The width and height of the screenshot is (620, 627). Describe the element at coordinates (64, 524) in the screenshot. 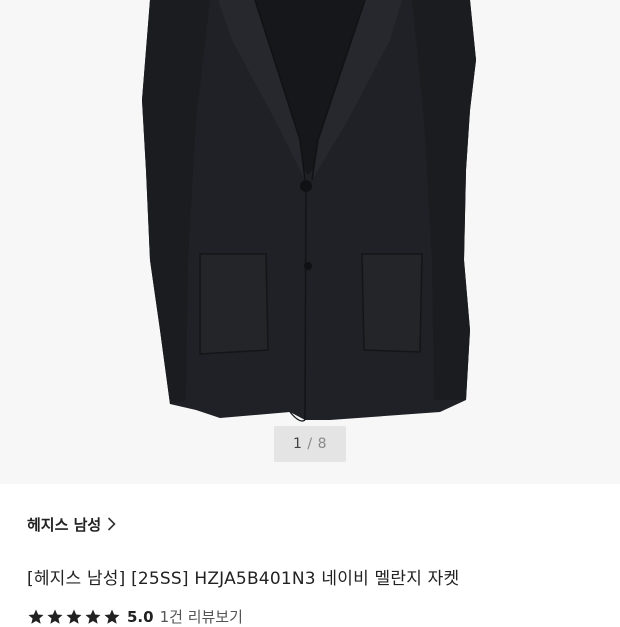

I see `brand-name: 헤지스 남성` at that location.